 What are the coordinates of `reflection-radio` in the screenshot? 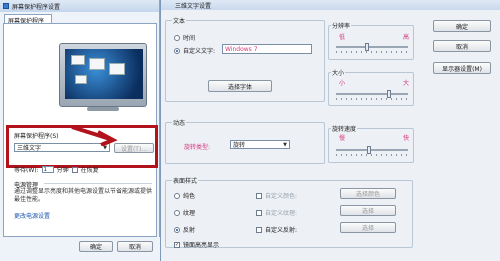 It's located at (177, 229).